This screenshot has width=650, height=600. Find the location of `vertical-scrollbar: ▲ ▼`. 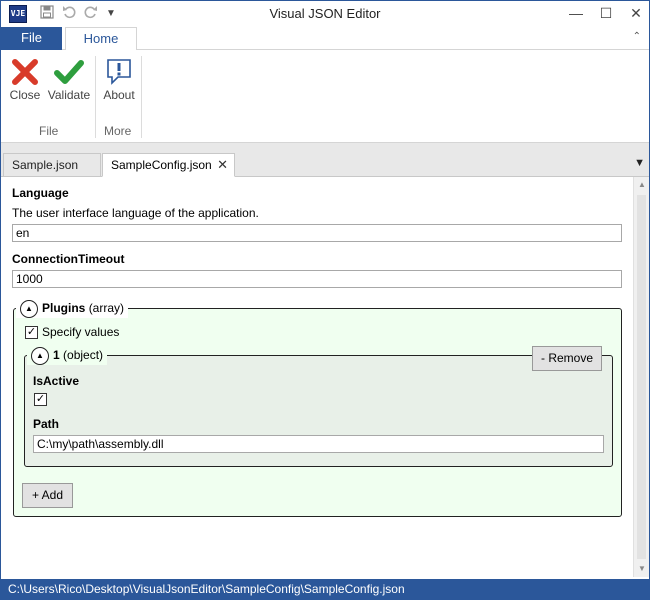

vertical-scrollbar: ▲ ▼ is located at coordinates (641, 377).